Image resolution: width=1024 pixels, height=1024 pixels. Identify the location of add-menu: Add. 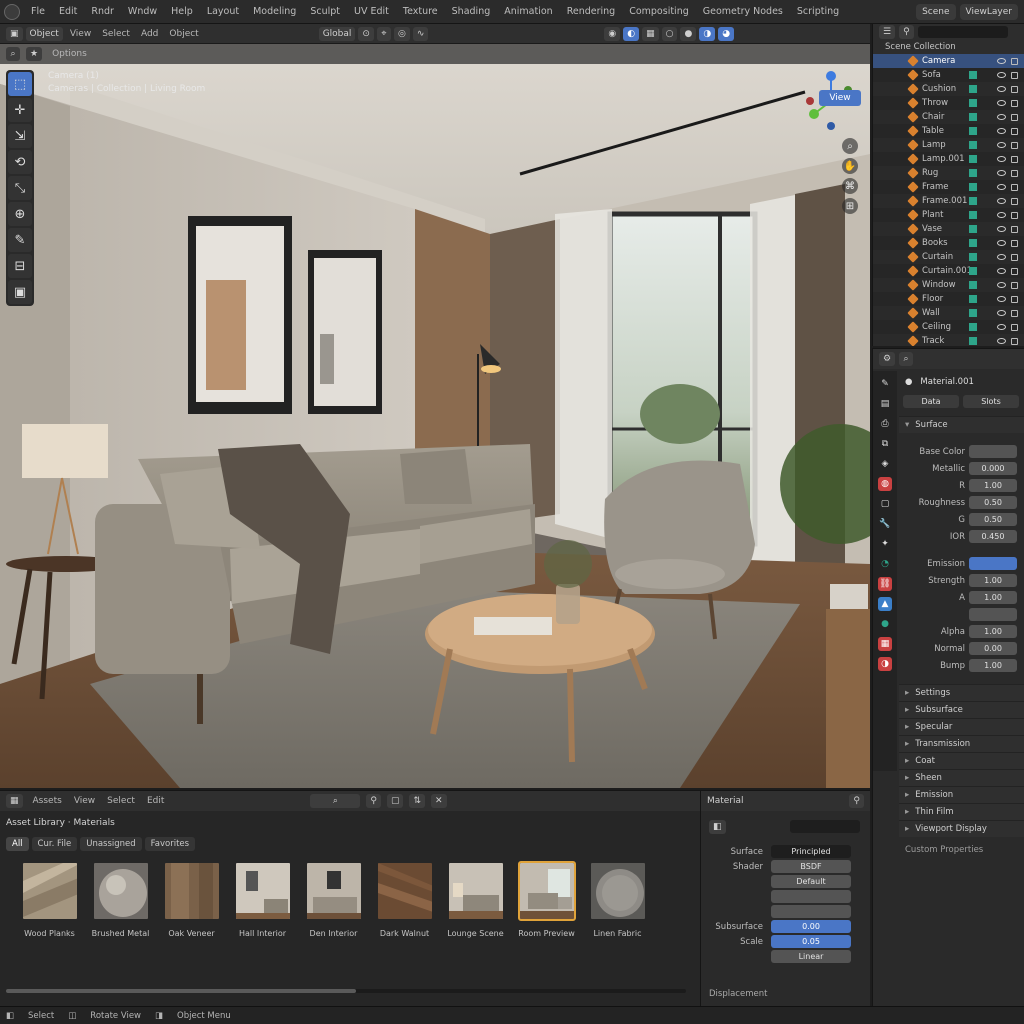
(149, 34).